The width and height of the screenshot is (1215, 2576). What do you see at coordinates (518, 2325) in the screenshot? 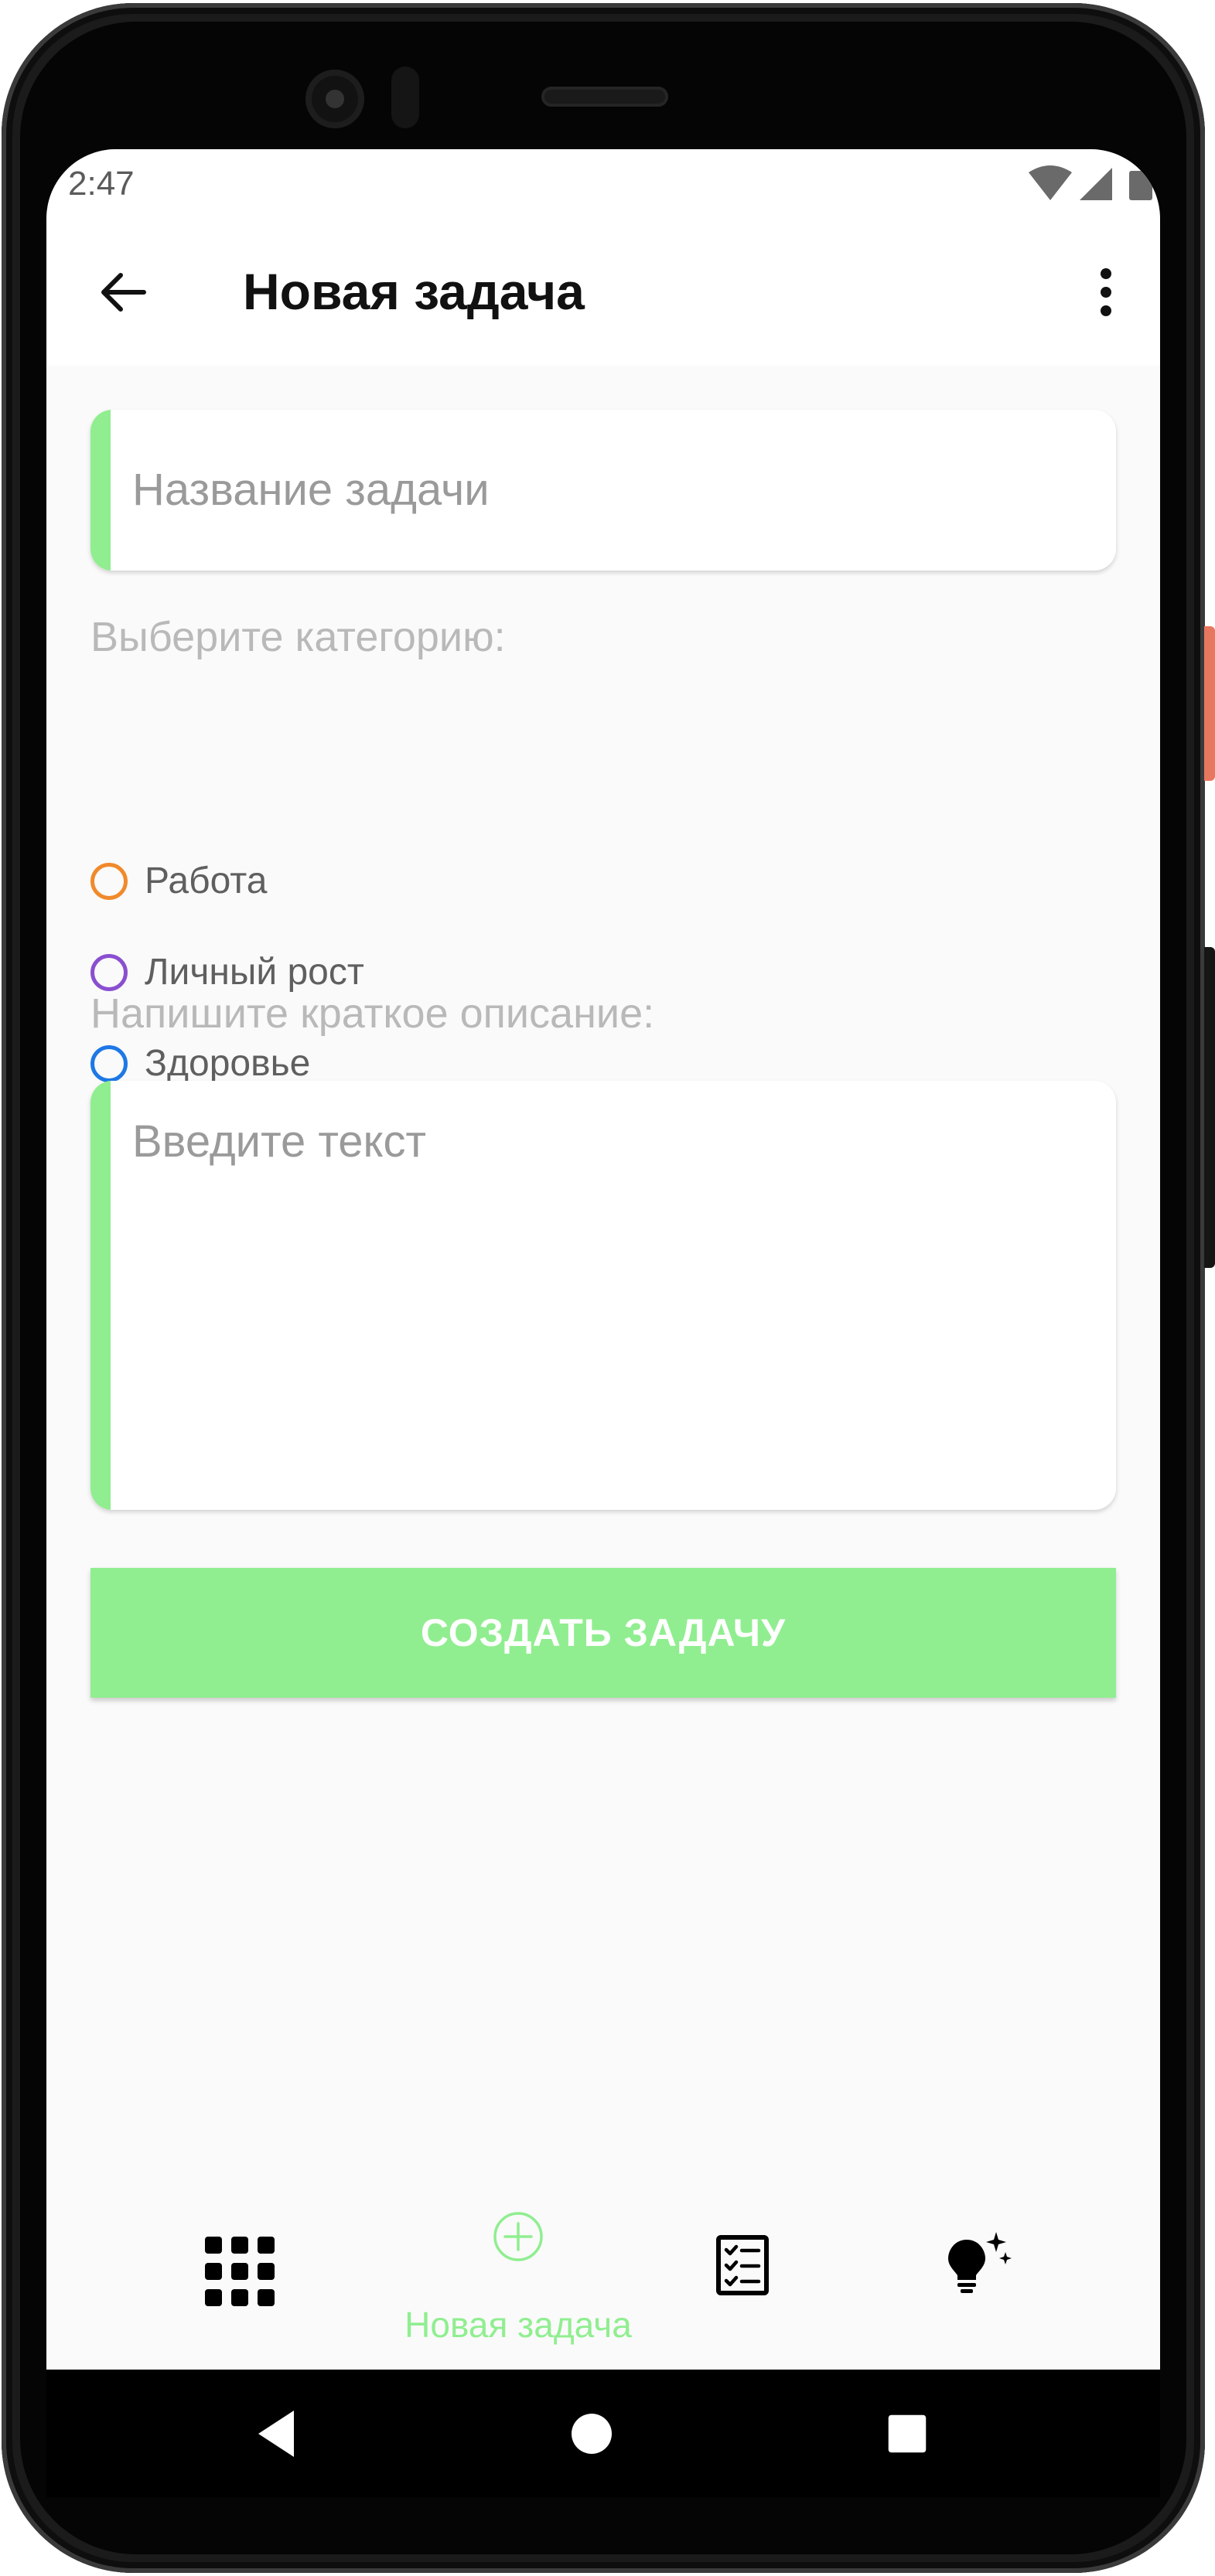
I see `nav-label-new-task: Новая задача` at bounding box center [518, 2325].